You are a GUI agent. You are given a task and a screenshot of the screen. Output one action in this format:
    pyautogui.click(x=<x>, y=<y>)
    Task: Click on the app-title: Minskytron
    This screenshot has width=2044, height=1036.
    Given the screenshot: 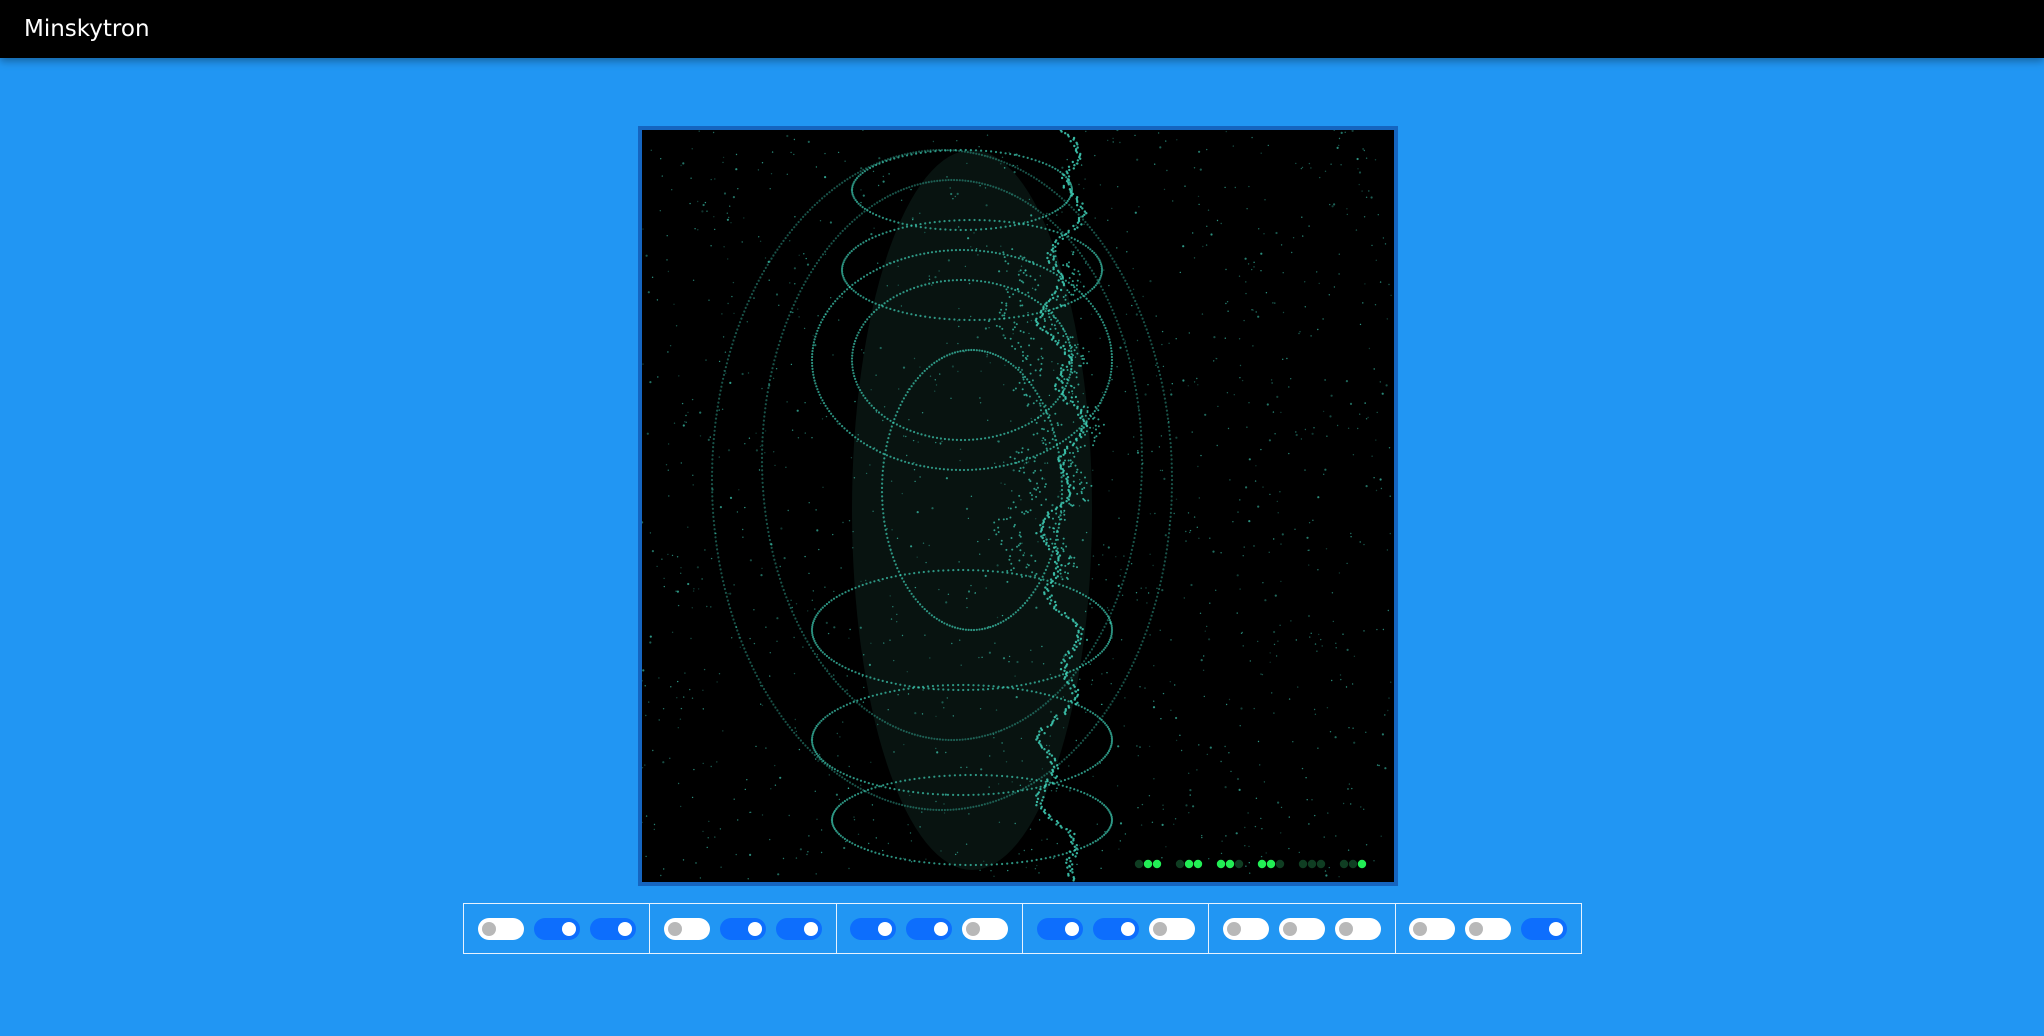 What is the action you would take?
    pyautogui.click(x=87, y=29)
    